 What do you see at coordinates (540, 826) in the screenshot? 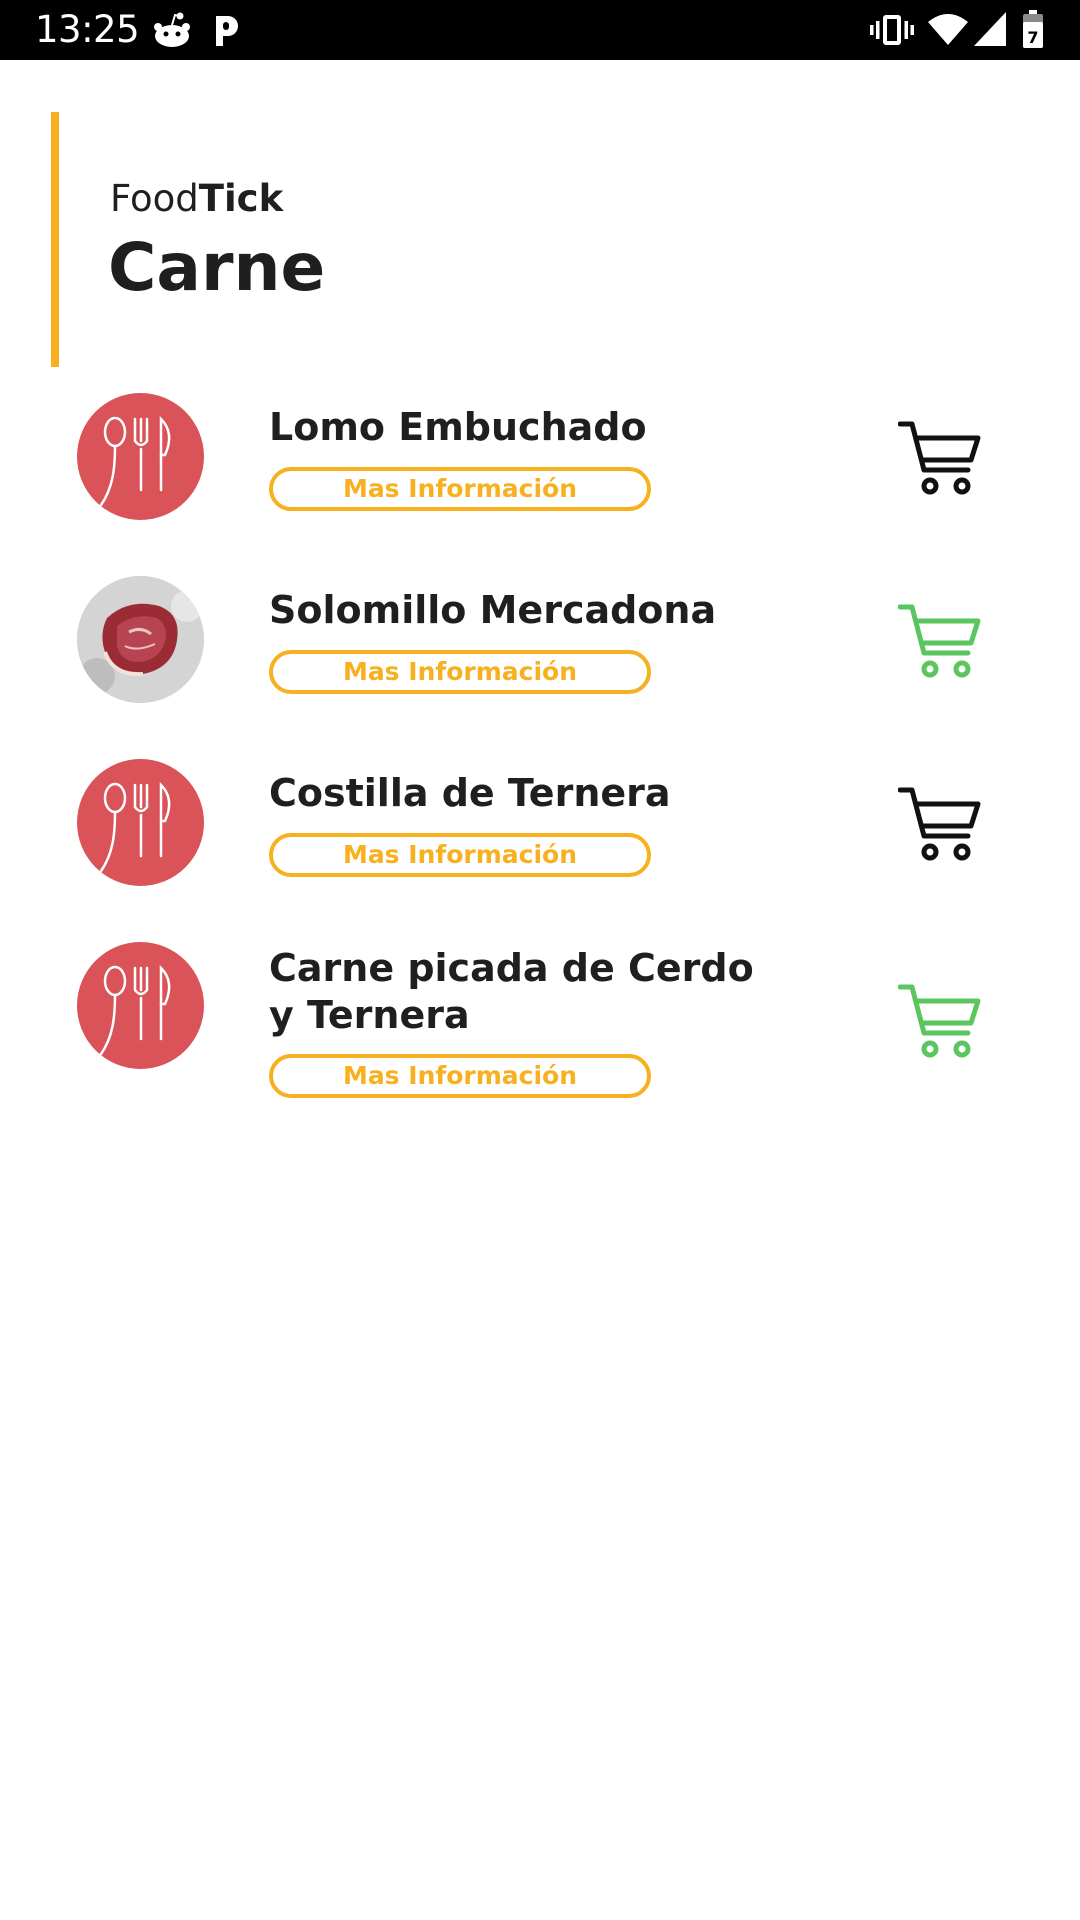
I see `product-item-costilla-de-ternera: Costilla de Ternera Mas Información` at bounding box center [540, 826].